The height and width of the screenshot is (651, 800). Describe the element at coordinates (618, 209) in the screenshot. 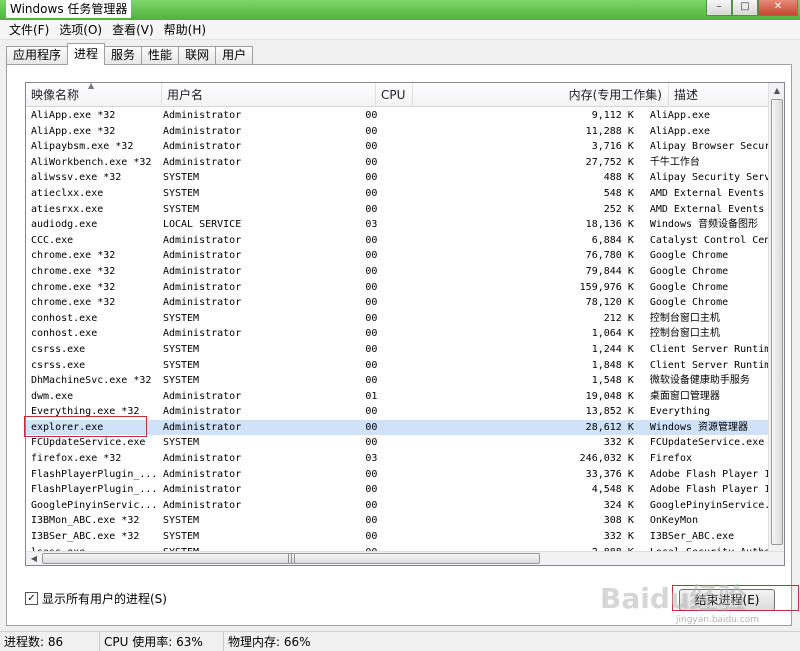

I see `process-memory: 252 K` at that location.